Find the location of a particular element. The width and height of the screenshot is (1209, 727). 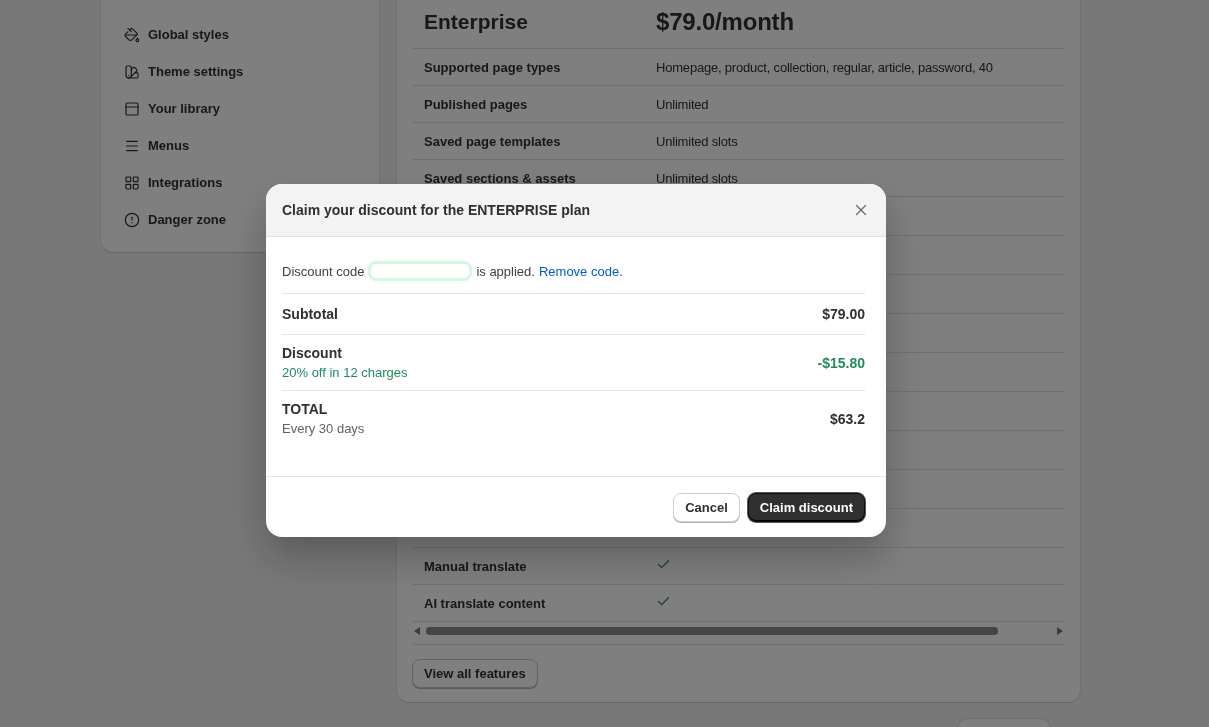

paint-bucket-icon is located at coordinates (132, 34).